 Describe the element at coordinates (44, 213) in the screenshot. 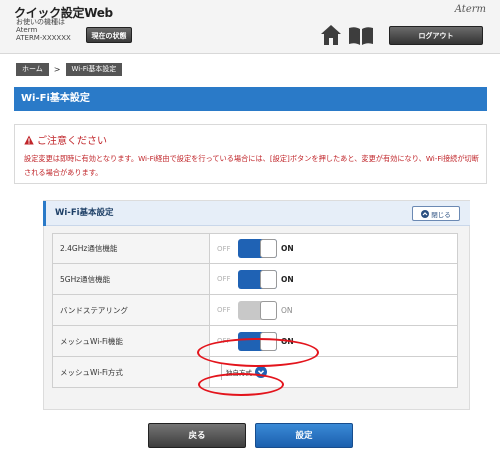

I see `section-accent-bar` at that location.